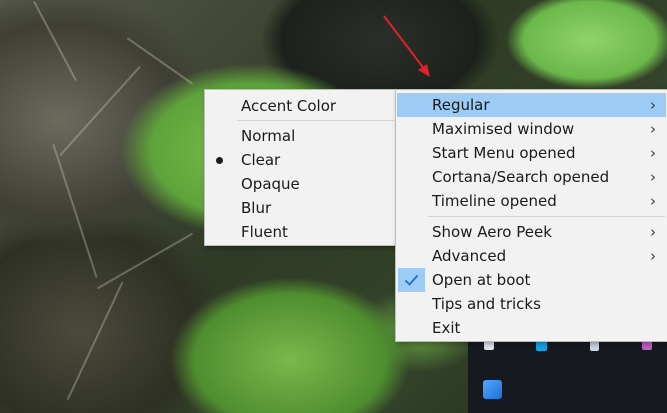 Image resolution: width=667 pixels, height=413 pixels. What do you see at coordinates (531, 105) in the screenshot?
I see `menu-item-regular: Regular ›` at bounding box center [531, 105].